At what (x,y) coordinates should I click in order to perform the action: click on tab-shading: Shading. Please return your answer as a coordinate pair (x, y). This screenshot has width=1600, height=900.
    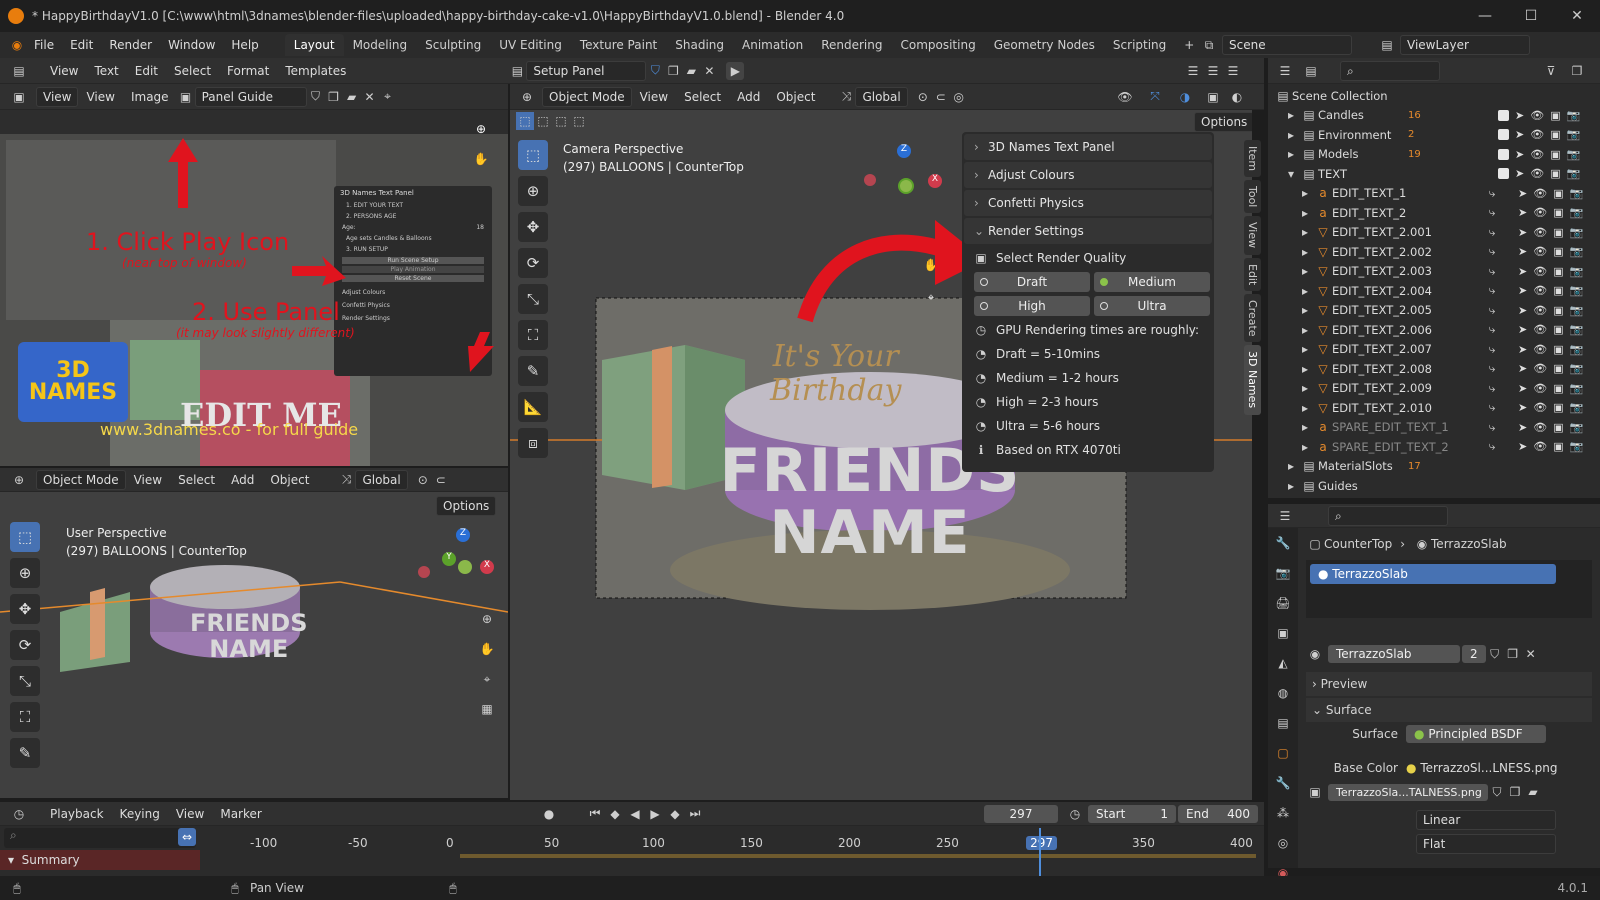
    Looking at the image, I should click on (699, 45).